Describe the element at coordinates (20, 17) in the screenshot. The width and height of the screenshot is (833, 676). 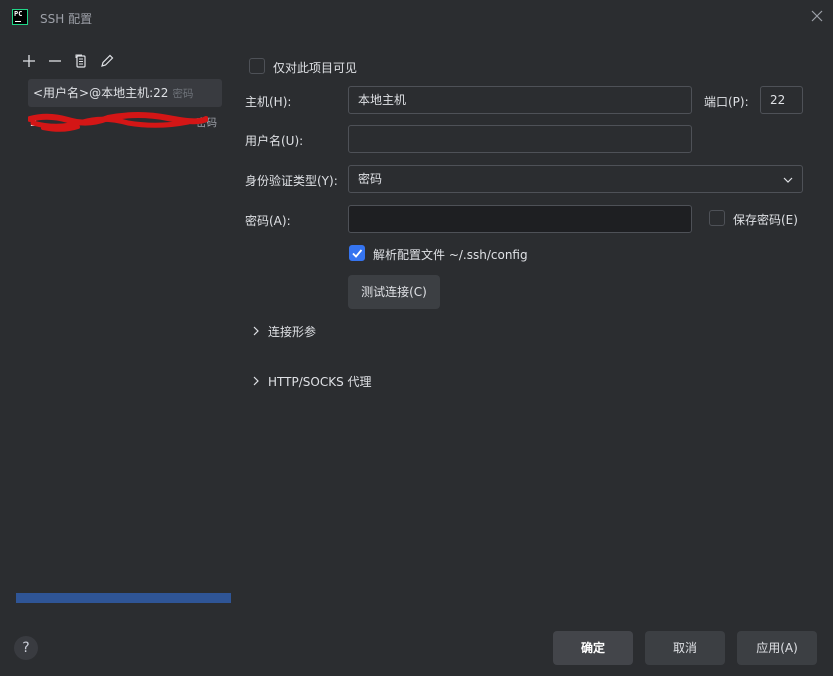
I see `pycharm-logo-icon: PC` at that location.